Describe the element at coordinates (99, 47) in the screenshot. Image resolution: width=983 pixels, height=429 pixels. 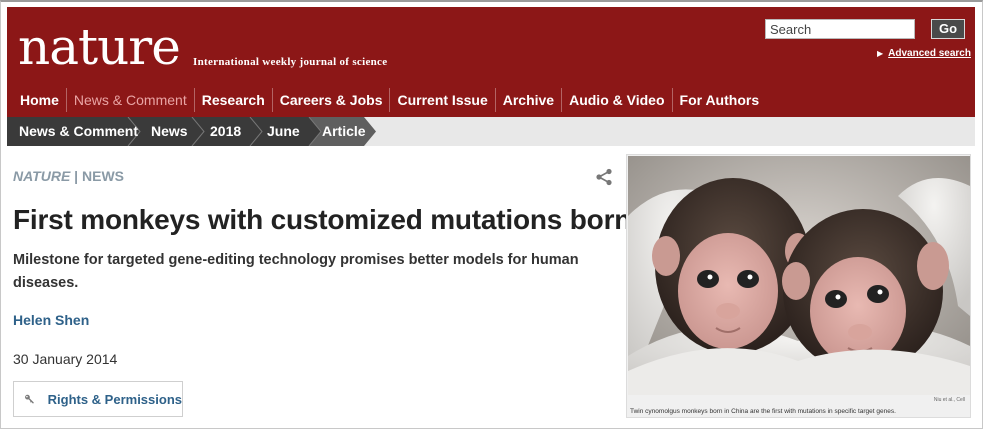
I see `nature-logo: nature` at that location.